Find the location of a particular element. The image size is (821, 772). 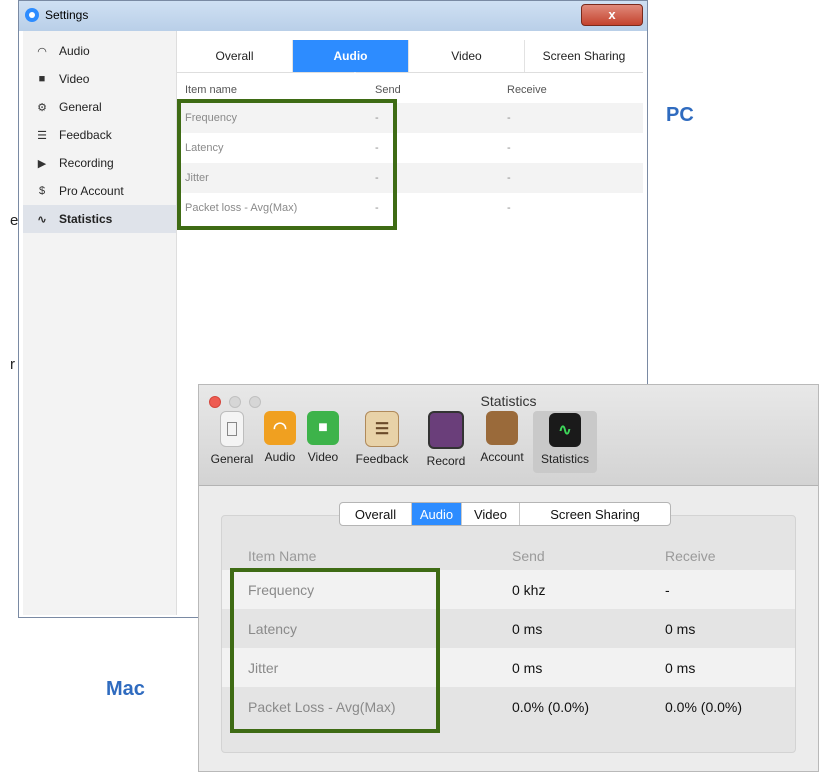

sidebar-item-label: Statistics is located at coordinates (86, 219).